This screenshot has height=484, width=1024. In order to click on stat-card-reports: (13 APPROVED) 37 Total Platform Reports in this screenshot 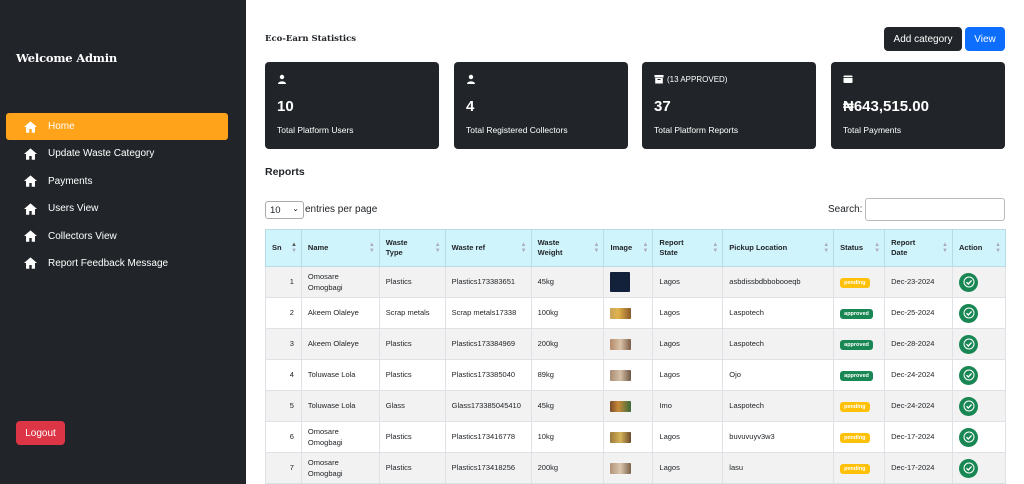, I will do `click(729, 105)`.